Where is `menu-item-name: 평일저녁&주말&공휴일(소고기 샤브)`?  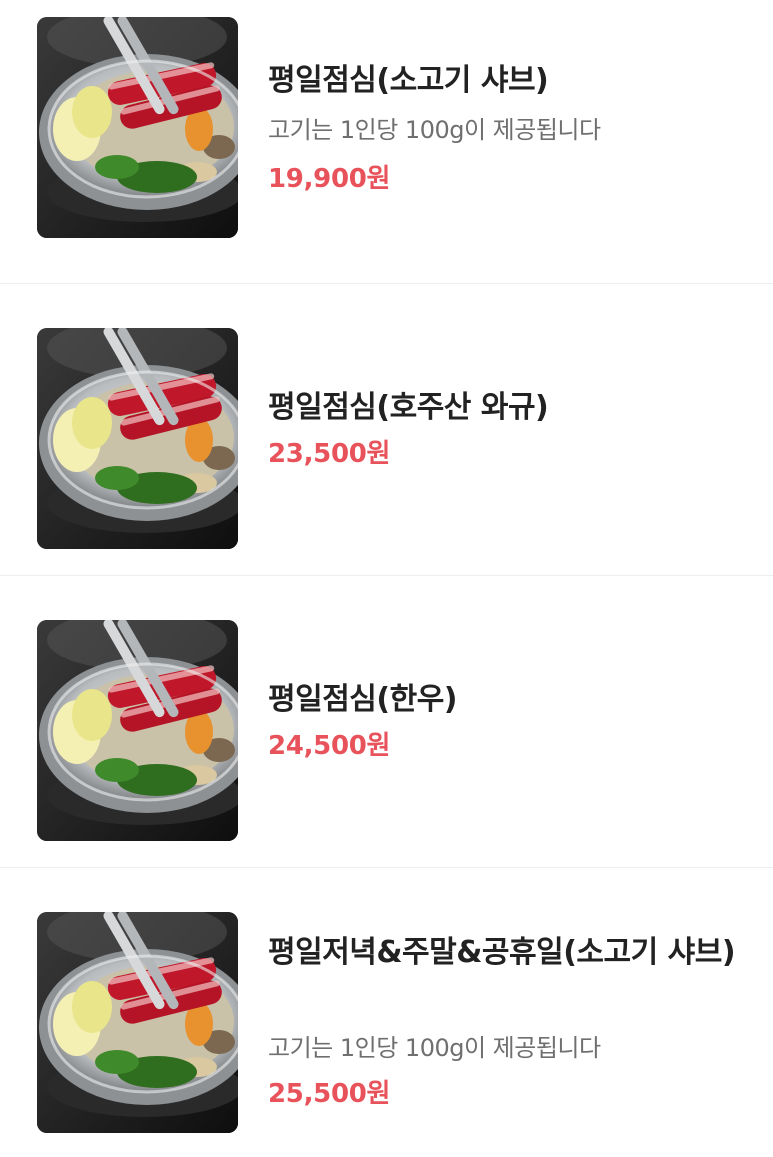
menu-item-name: 평일저녁&주말&공휴일(소고기 샤브) is located at coordinates (502, 952).